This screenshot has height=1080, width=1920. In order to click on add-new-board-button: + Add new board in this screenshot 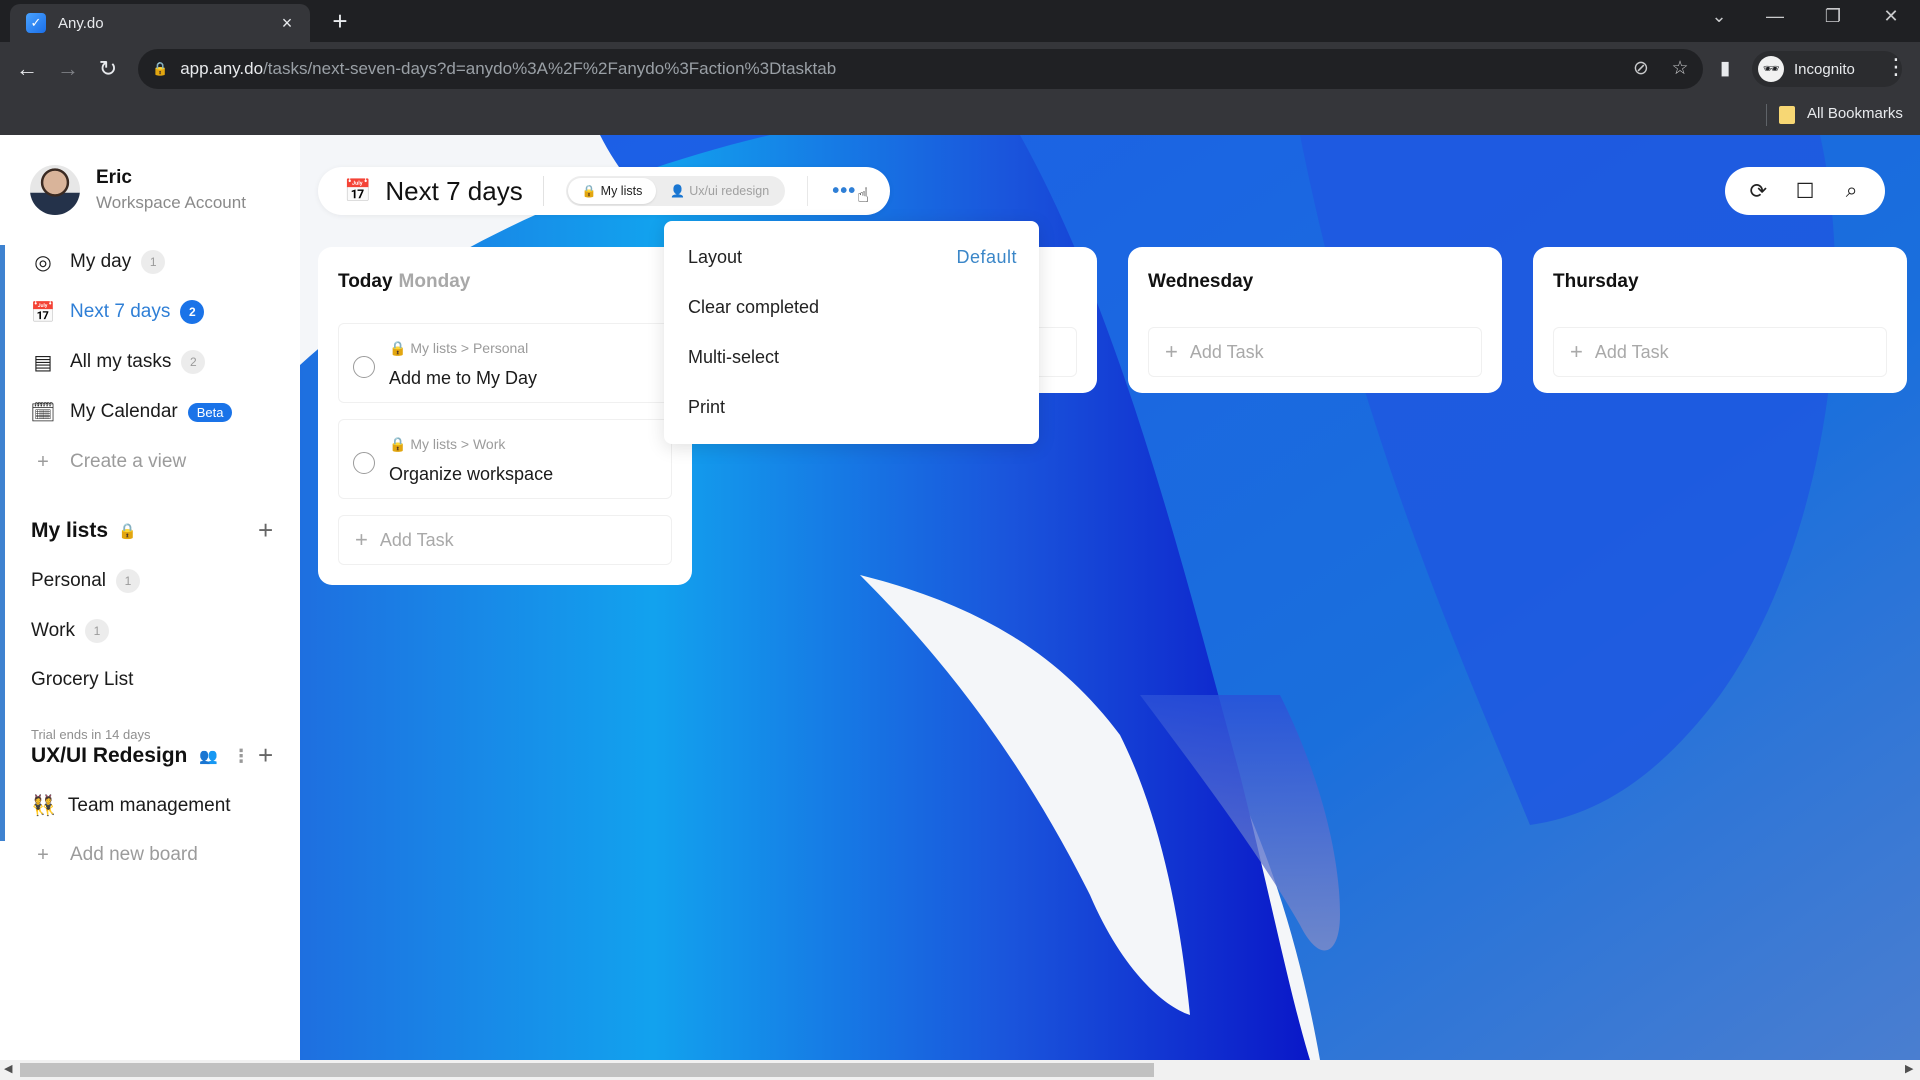, I will do `click(114, 855)`.